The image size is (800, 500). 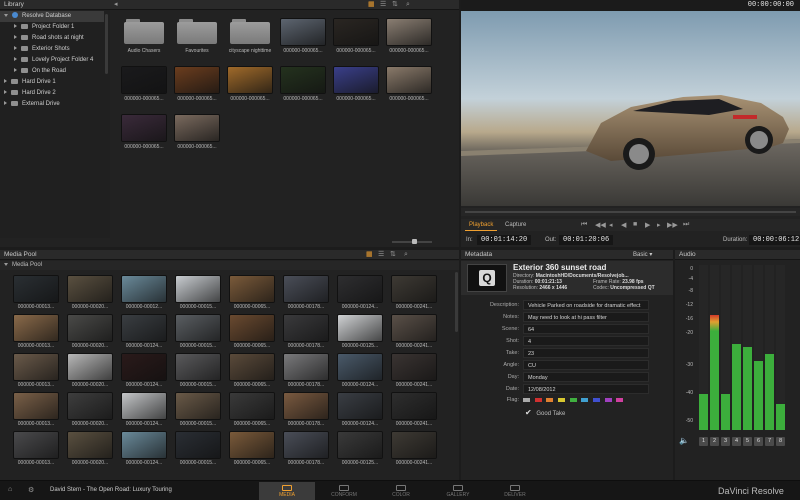 I want to click on library-tree-item: Resolve Database, so click(x=52, y=16).